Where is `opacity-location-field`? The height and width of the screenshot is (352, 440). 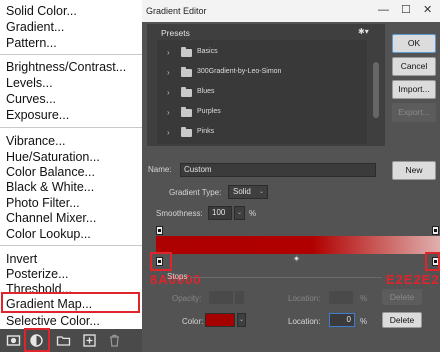
opacity-location-field is located at coordinates (341, 297).